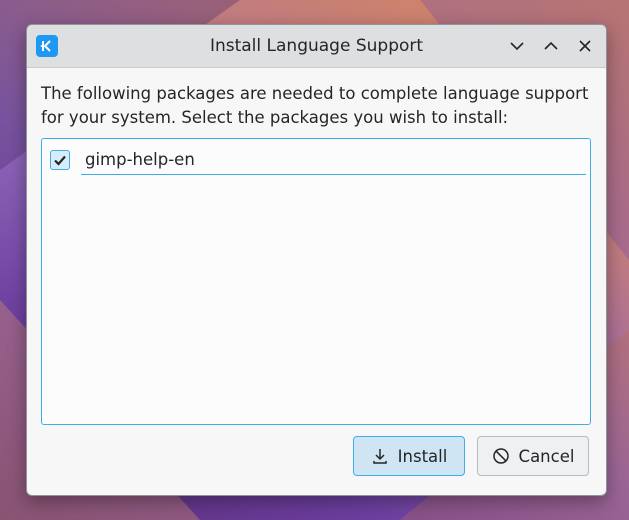 This screenshot has width=629, height=520. I want to click on install-button-label: Install, so click(422, 456).